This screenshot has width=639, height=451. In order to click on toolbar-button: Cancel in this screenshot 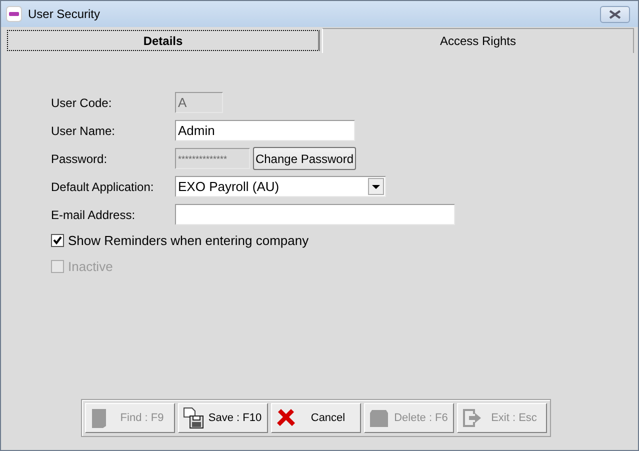, I will do `click(315, 418)`.